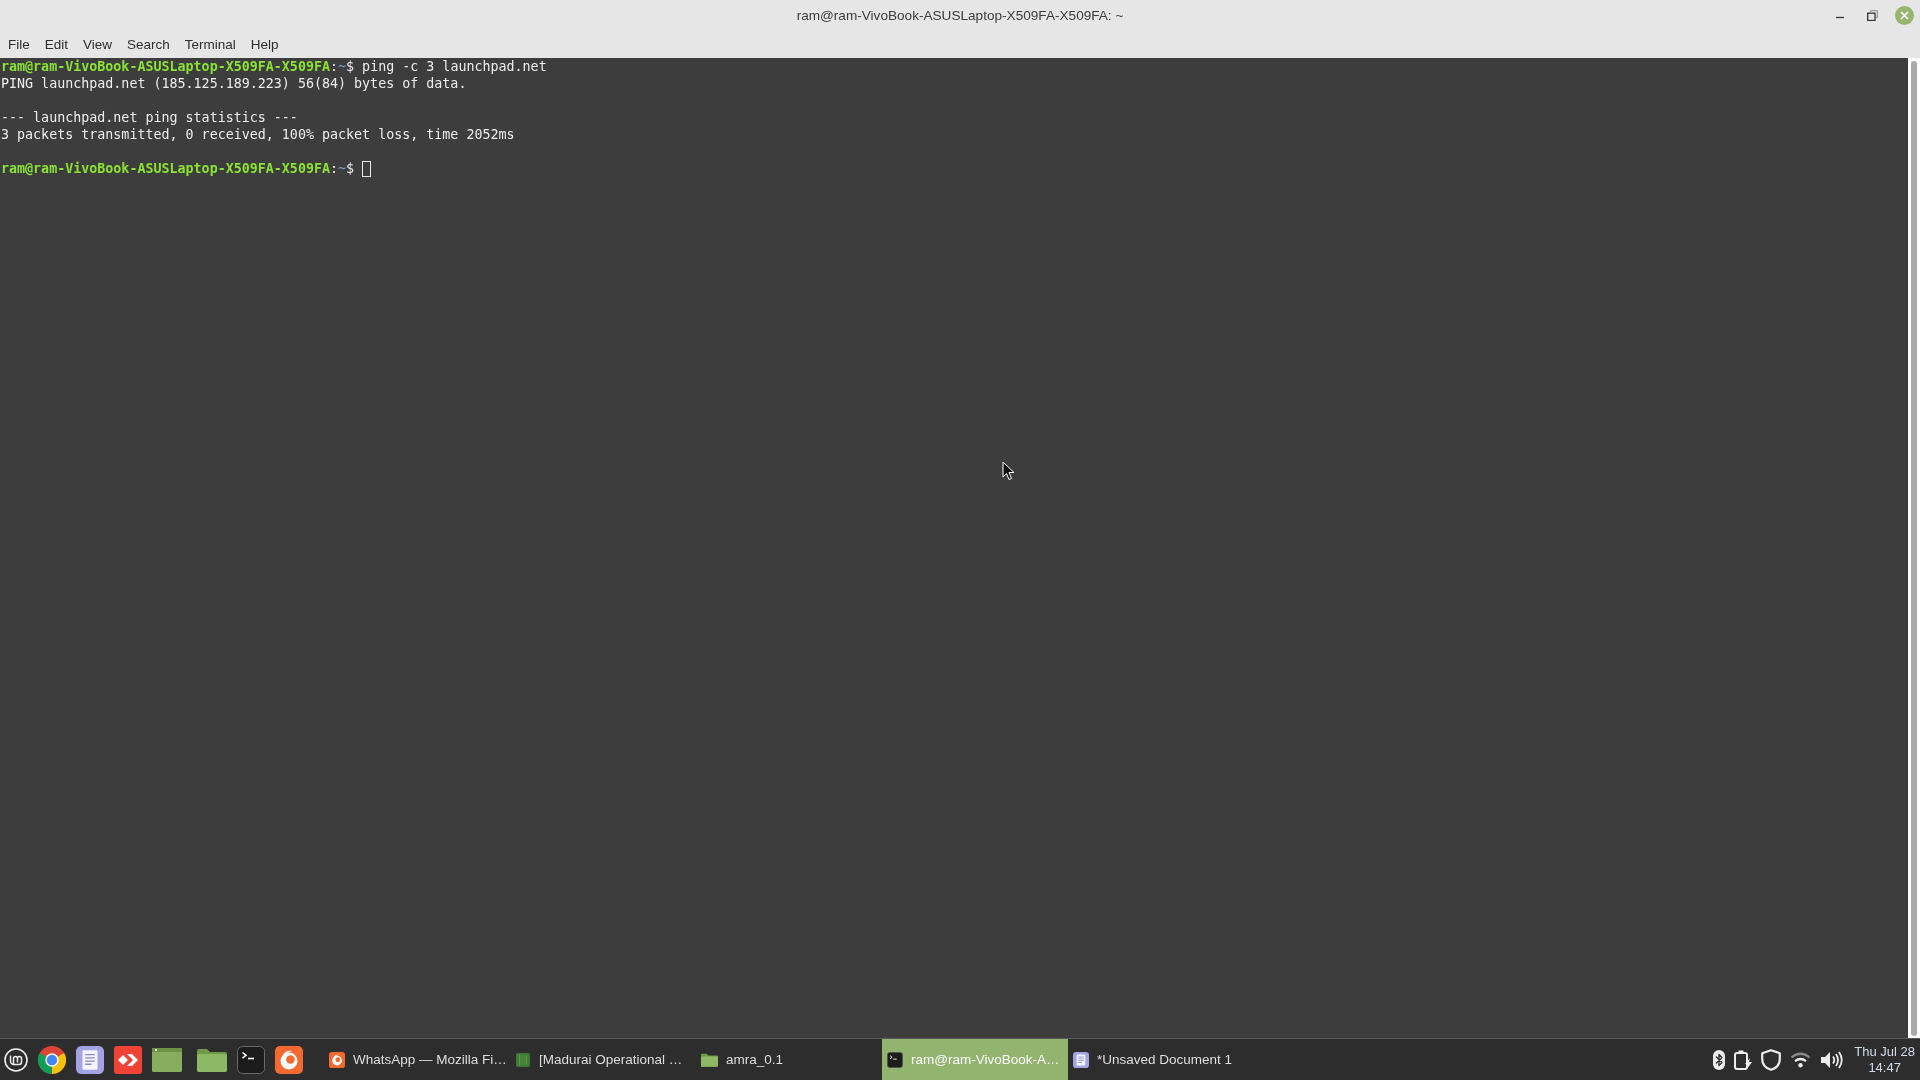 Image resolution: width=1920 pixels, height=1080 pixels. I want to click on shield-icon, so click(1771, 1059).